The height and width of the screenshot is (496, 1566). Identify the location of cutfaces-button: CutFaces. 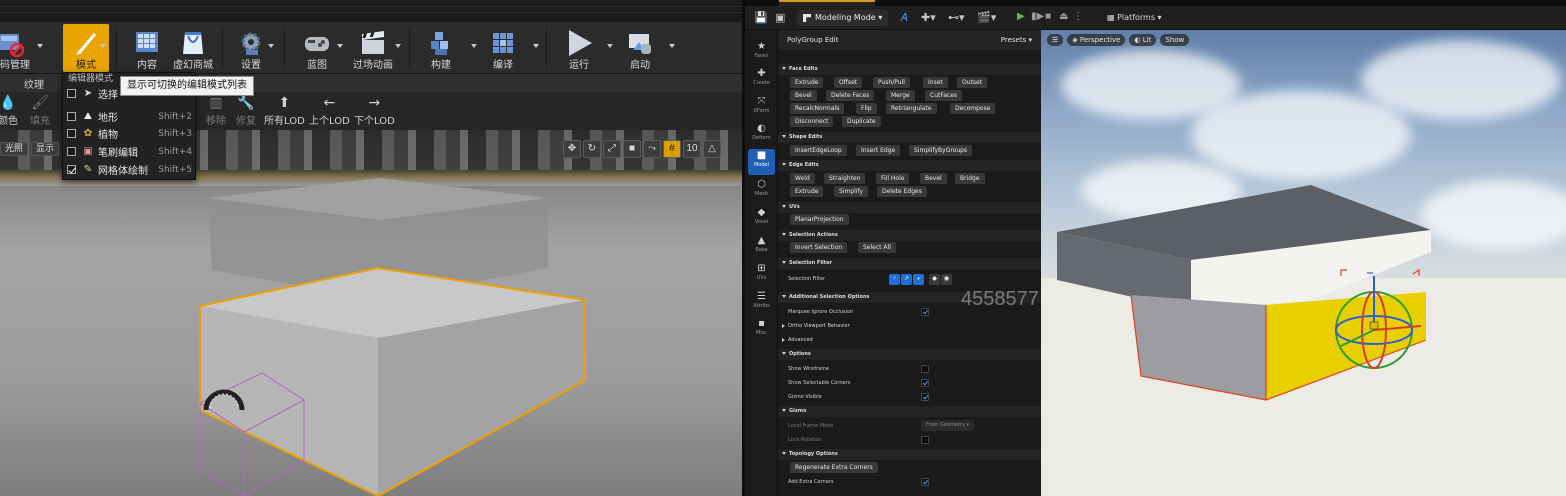
(944, 95).